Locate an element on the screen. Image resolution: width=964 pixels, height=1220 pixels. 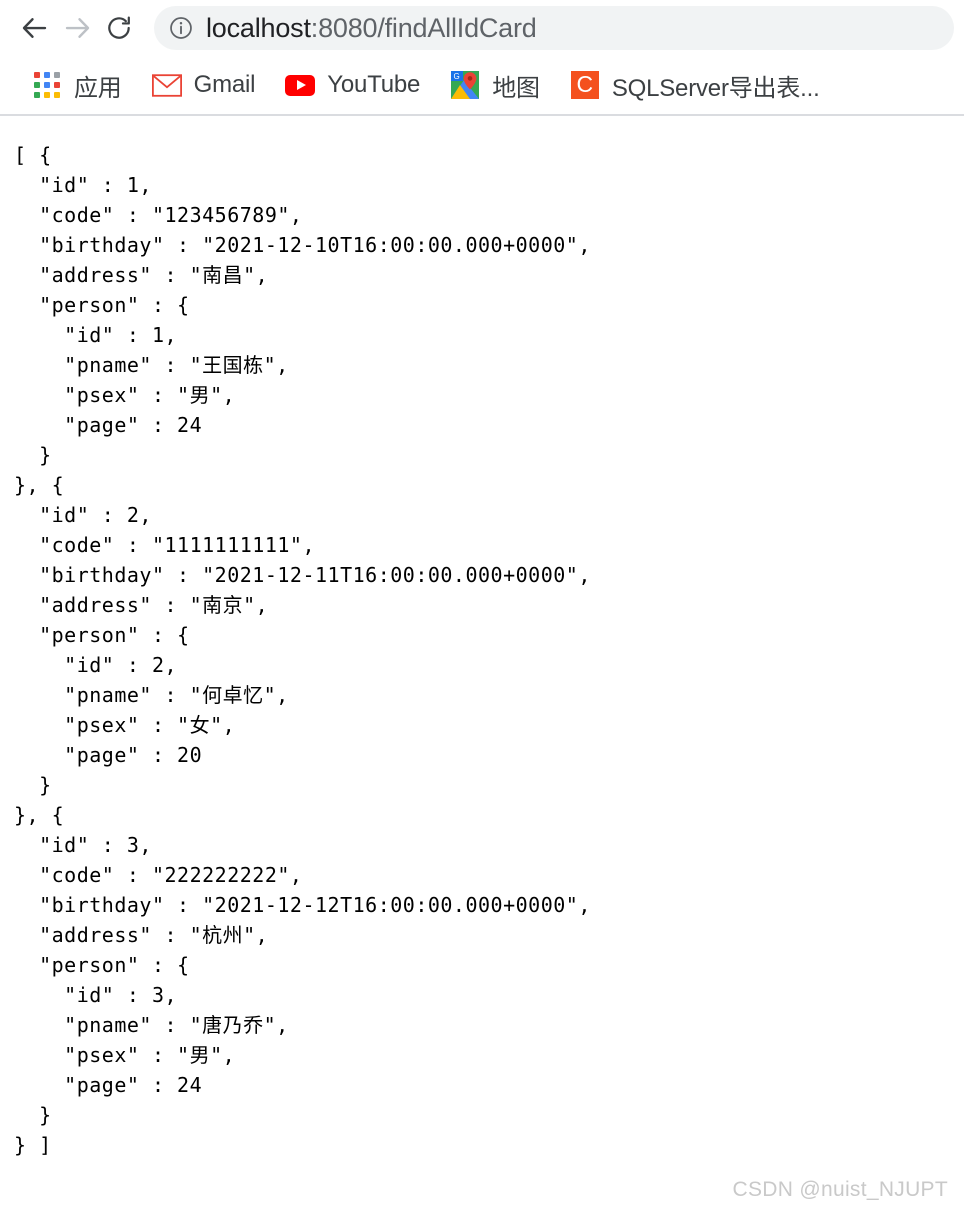
csdn-c-icon: C is located at coordinates (585, 85).